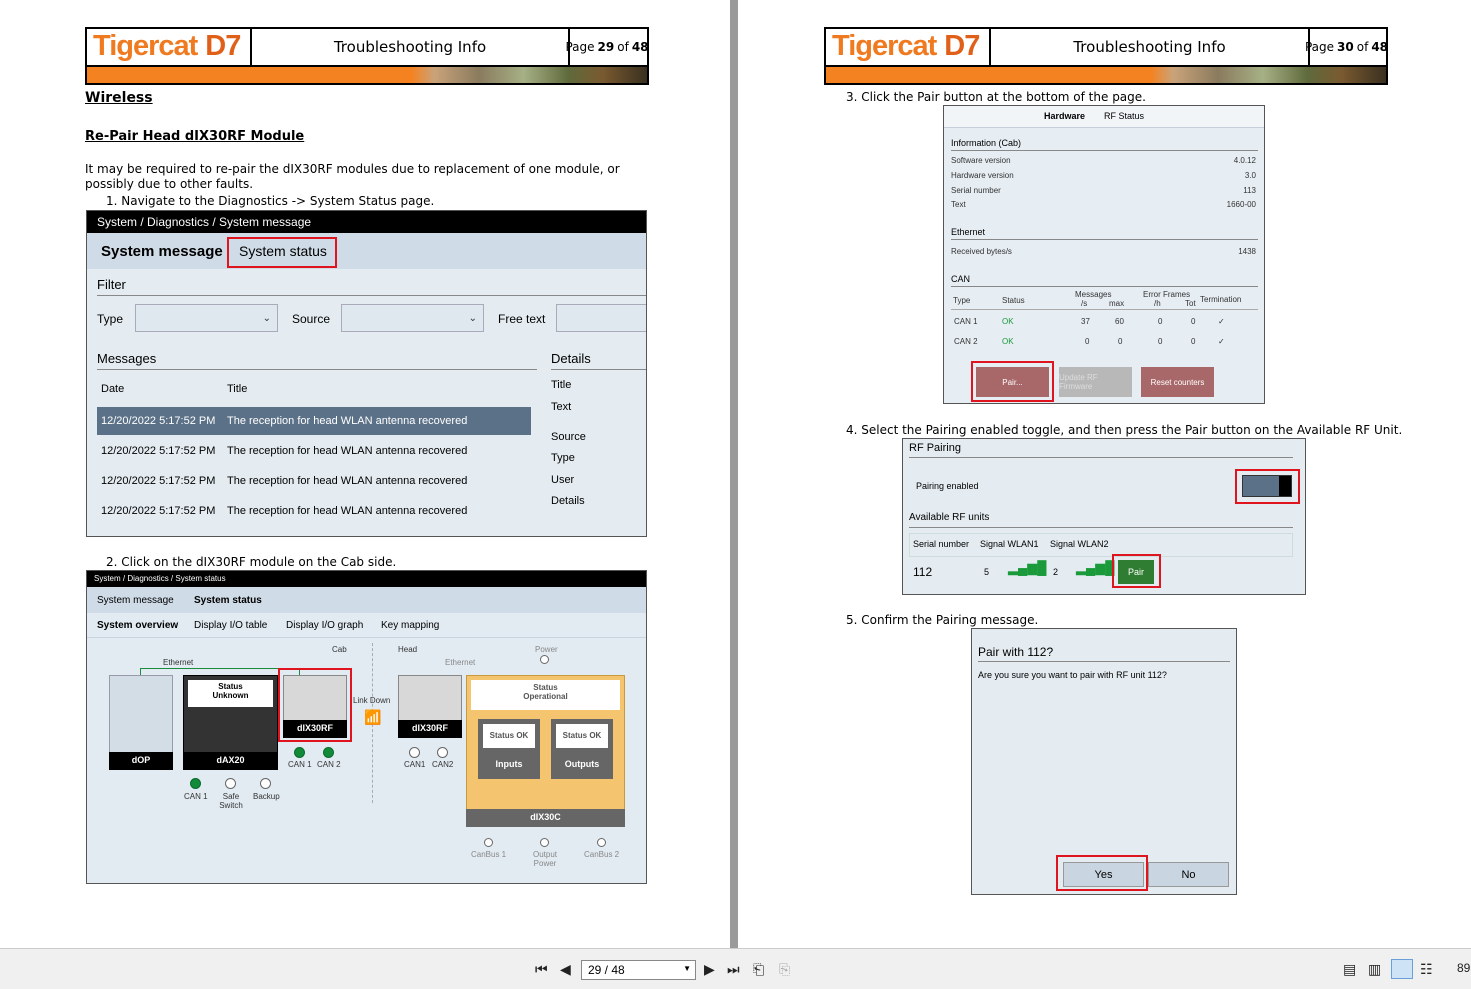 This screenshot has height=989, width=1471. What do you see at coordinates (228, 600) in the screenshot?
I see `tab-system-status: System status` at bounding box center [228, 600].